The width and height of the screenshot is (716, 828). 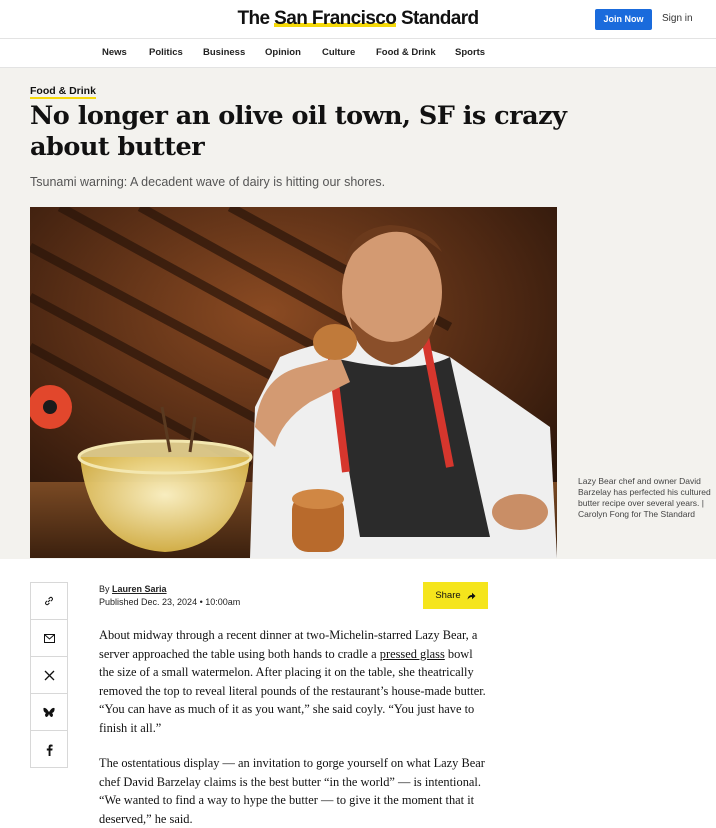 What do you see at coordinates (623, 19) in the screenshot?
I see `join-now-button: Join Now` at bounding box center [623, 19].